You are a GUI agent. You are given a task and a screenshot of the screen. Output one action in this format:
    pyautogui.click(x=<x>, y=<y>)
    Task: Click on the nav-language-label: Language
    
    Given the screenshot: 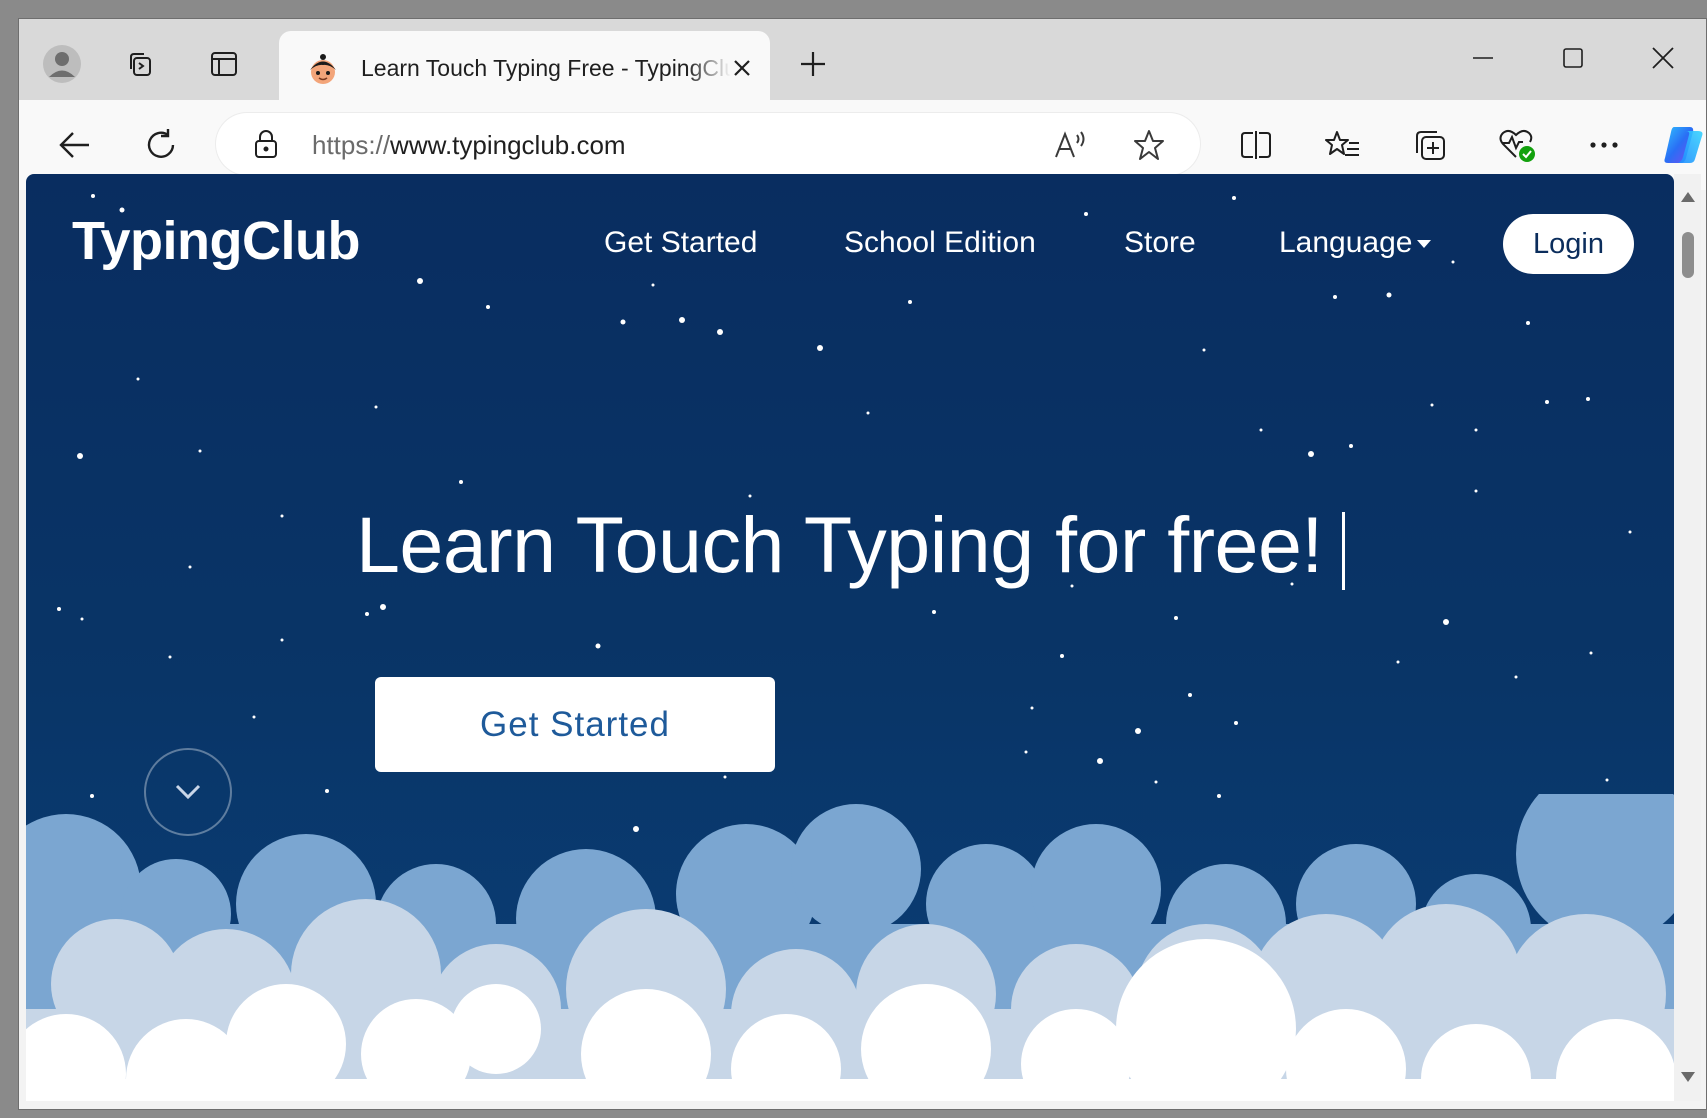 What is the action you would take?
    pyautogui.click(x=1346, y=242)
    